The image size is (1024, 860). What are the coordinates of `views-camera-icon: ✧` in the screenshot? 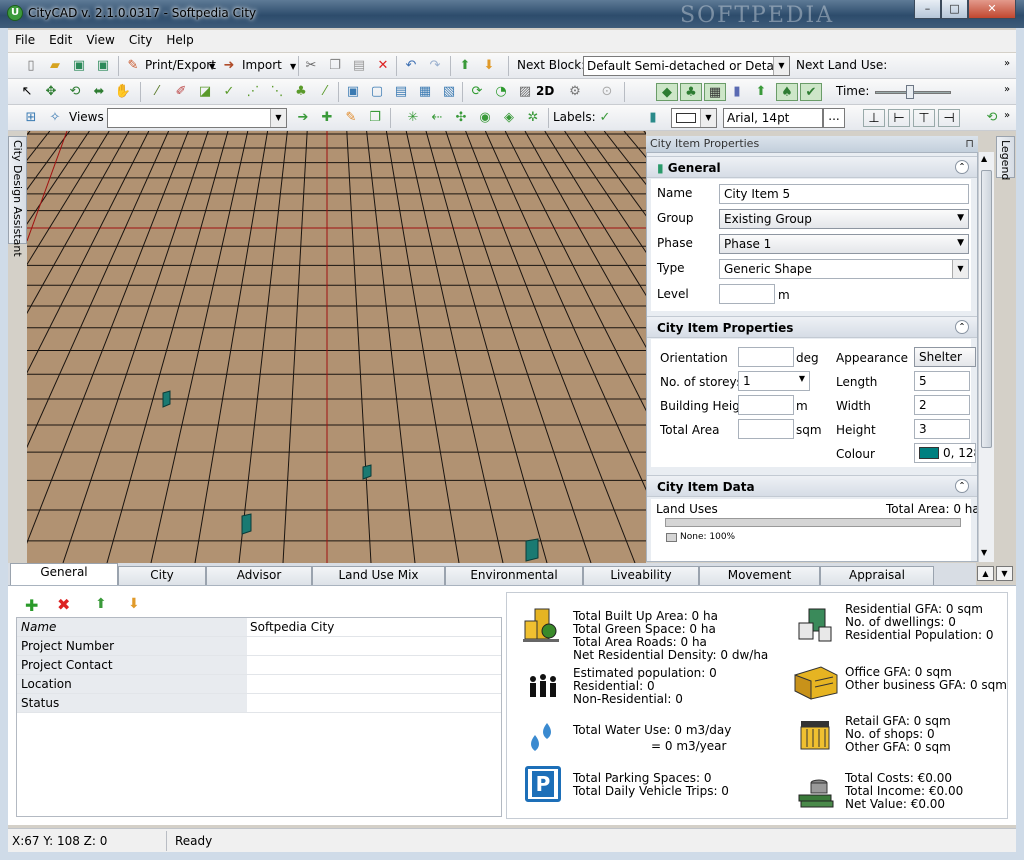 It's located at (55, 118).